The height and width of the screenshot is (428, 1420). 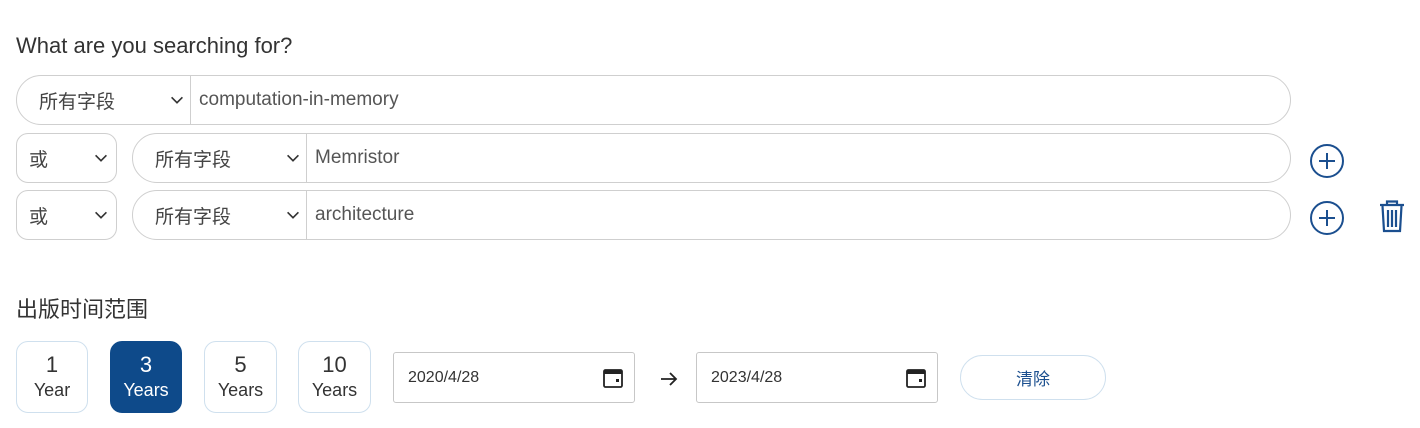 I want to click on operator-select-3: 或, so click(x=66, y=215).